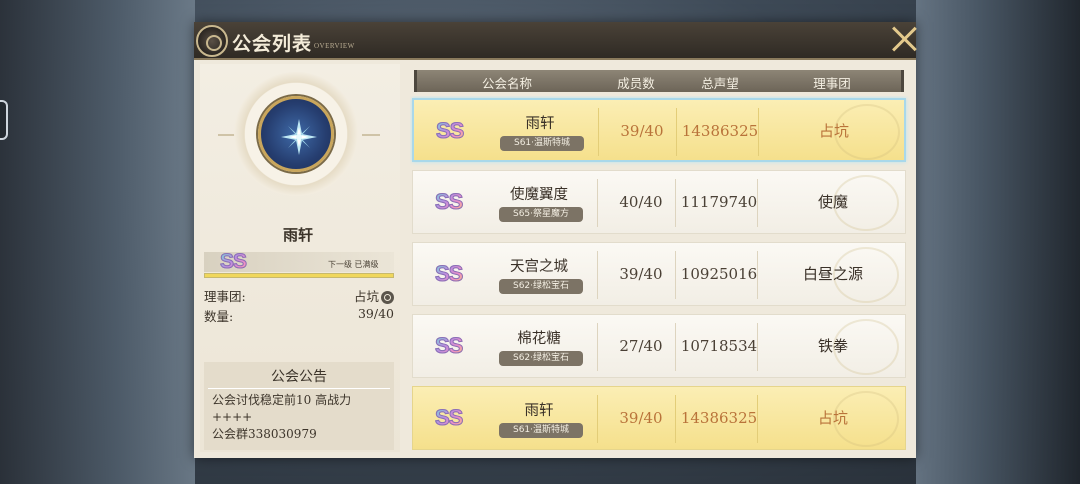 This screenshot has height=484, width=1080. I want to click on guild-row-server: S65·祭星魔方, so click(541, 214).